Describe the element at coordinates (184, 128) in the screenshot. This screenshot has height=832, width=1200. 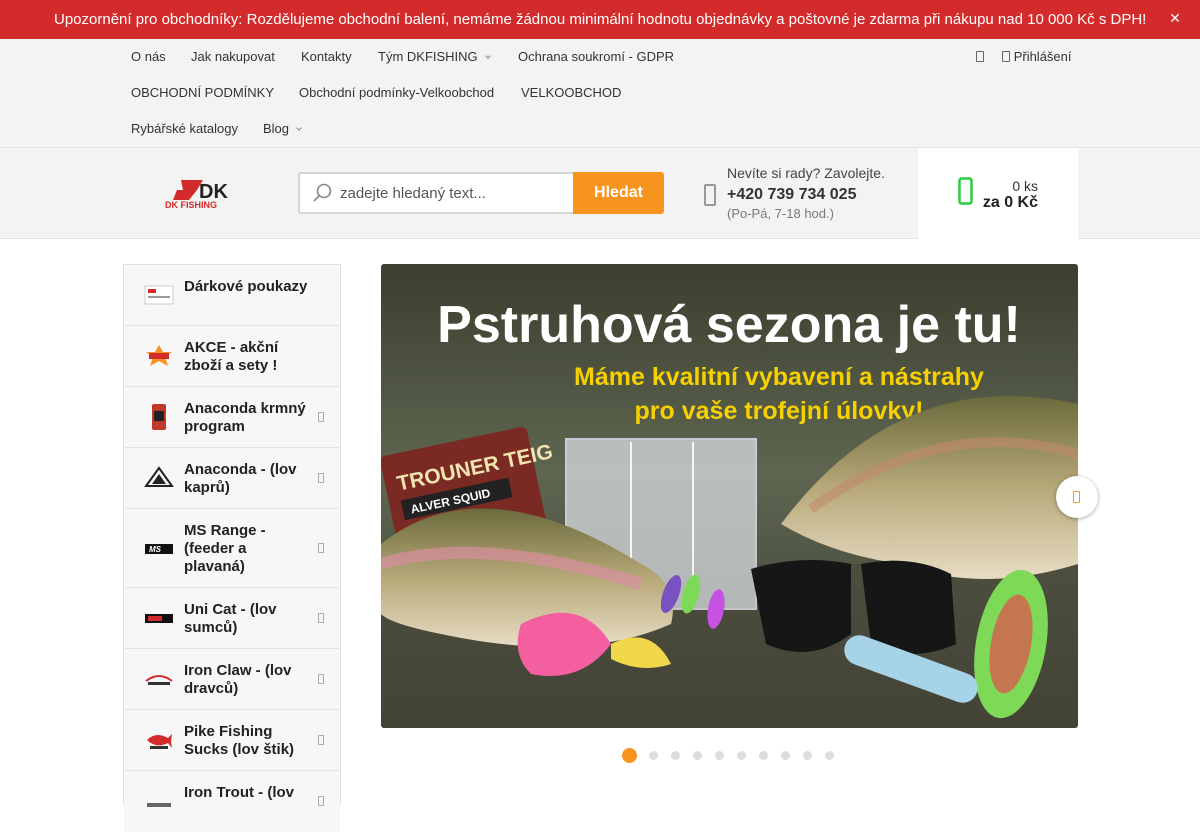
I see `nav-link-catalogs: Rybářské katalogy` at that location.